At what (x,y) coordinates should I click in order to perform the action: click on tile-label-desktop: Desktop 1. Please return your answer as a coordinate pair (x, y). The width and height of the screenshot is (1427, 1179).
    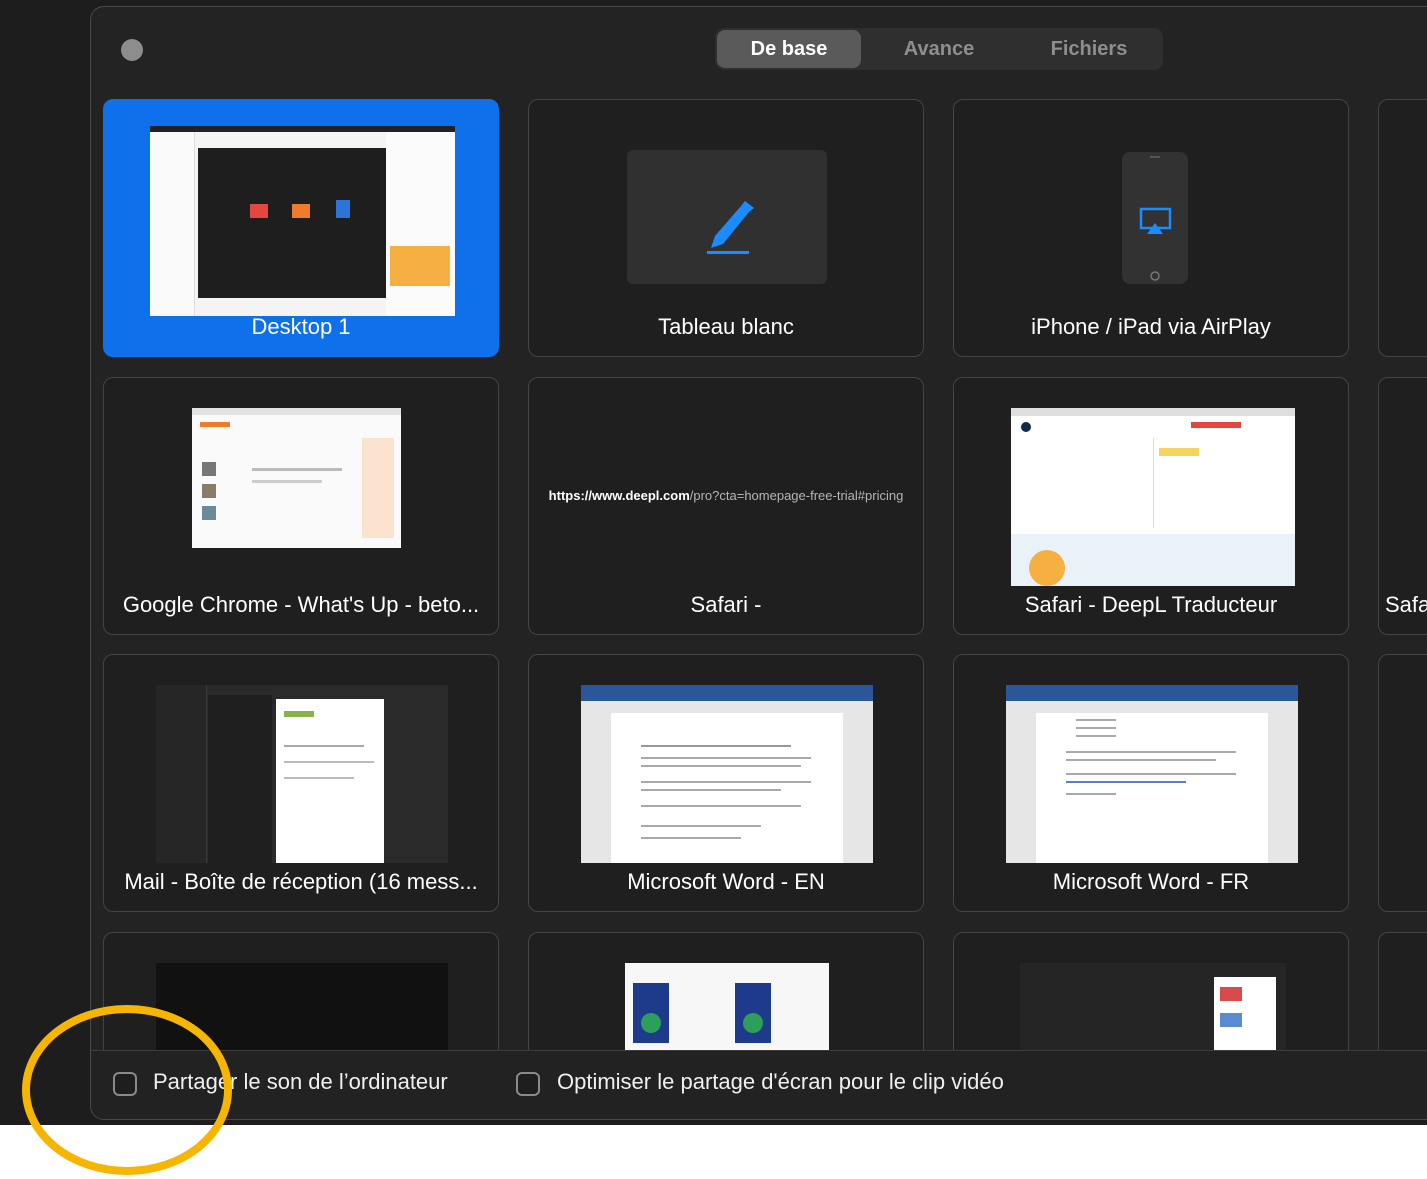
    Looking at the image, I should click on (301, 326).